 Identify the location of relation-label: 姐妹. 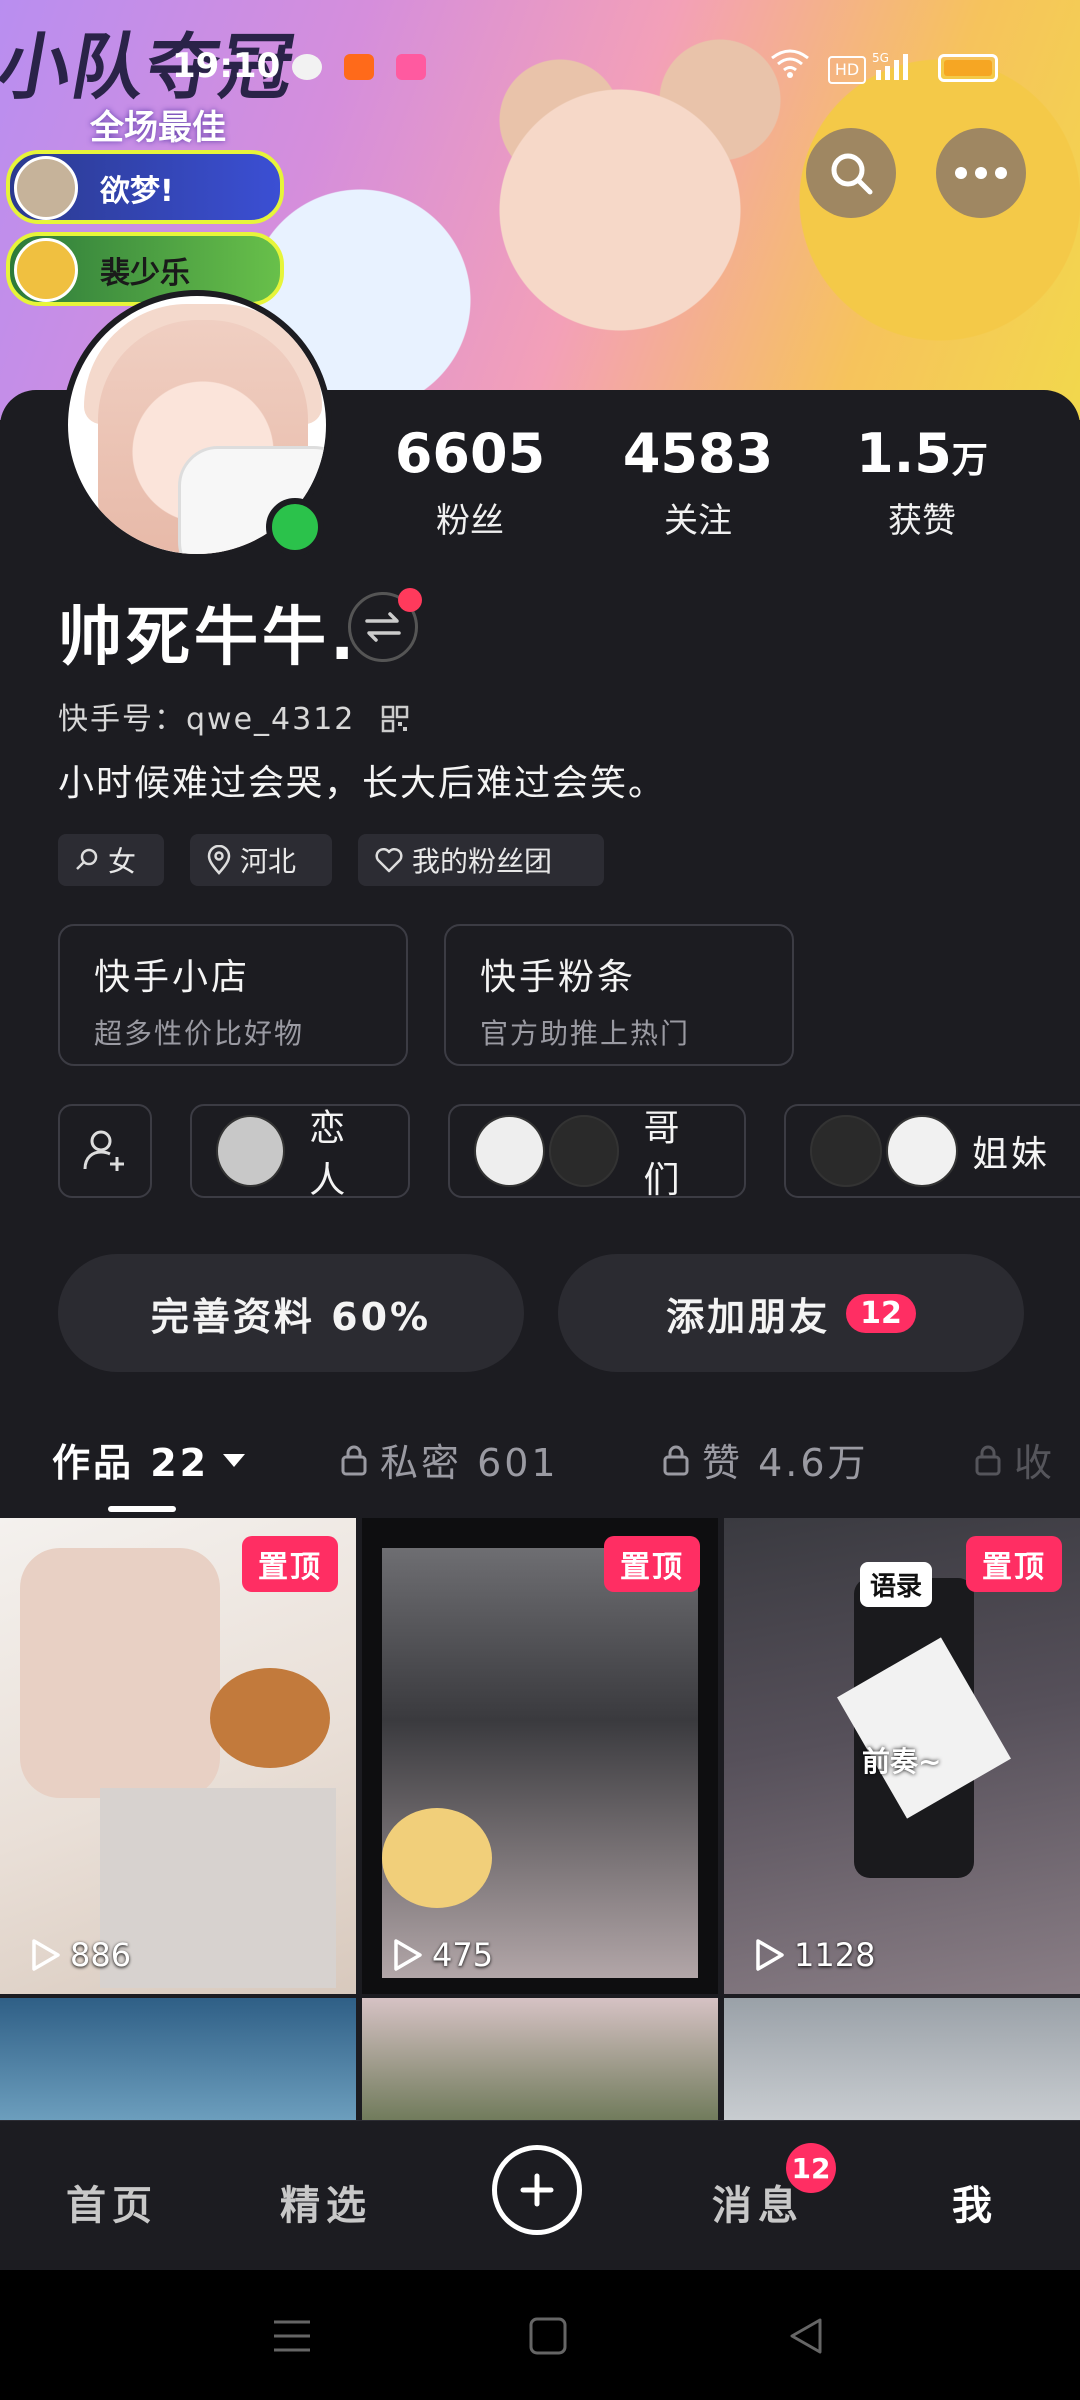
(1011, 1154).